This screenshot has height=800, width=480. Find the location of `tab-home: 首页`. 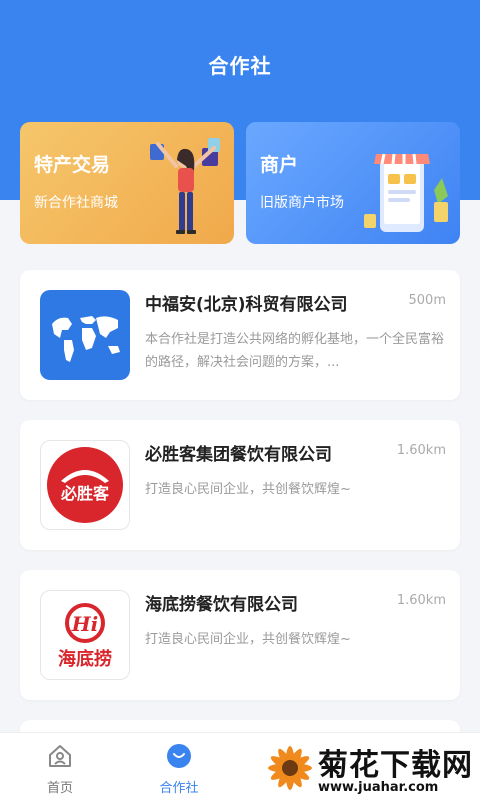

tab-home: 首页 is located at coordinates (60, 769).